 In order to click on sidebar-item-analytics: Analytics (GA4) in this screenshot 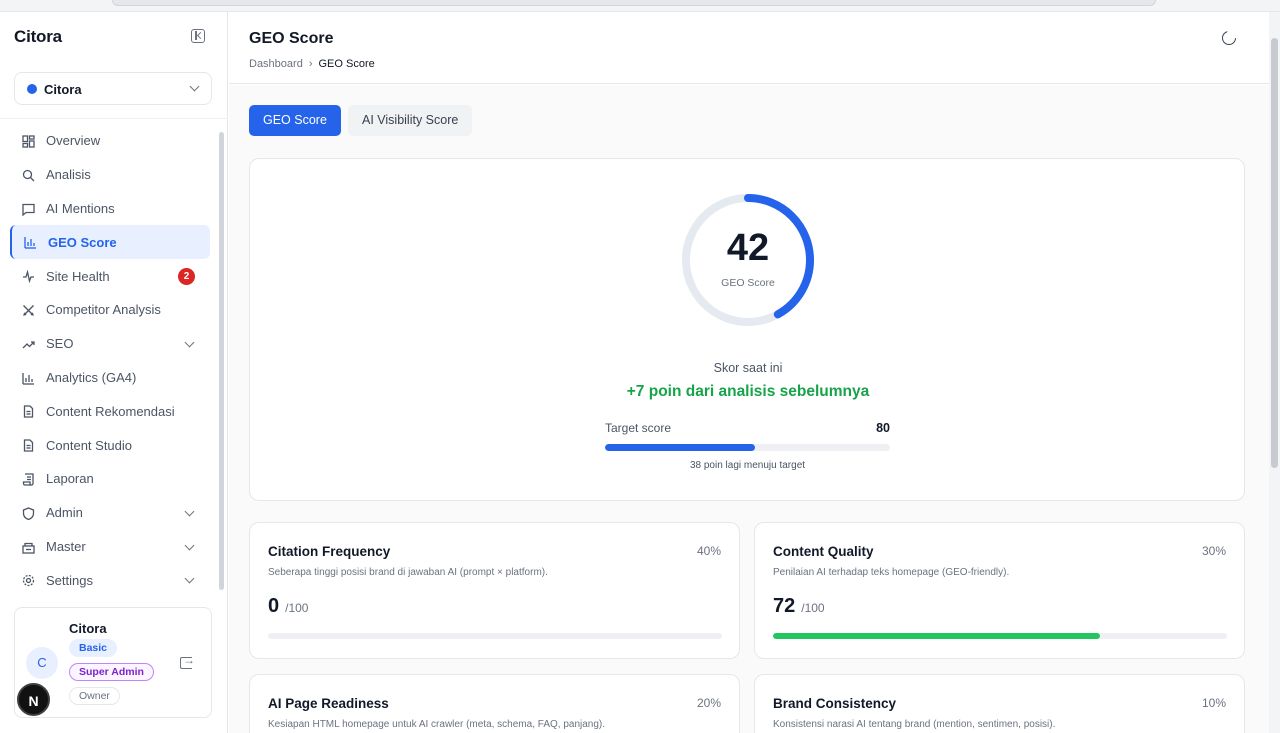, I will do `click(110, 378)`.